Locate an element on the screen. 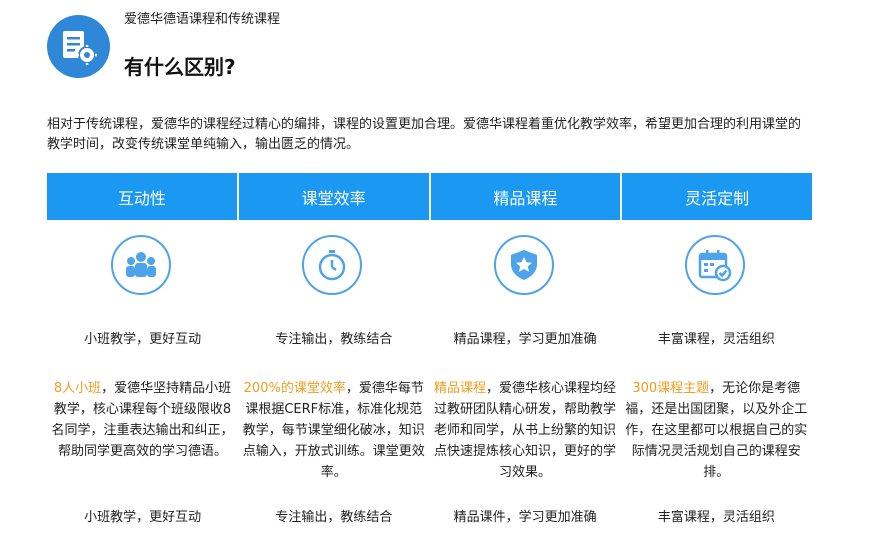  tab-premium: 精品课程 is located at coordinates (526, 196).